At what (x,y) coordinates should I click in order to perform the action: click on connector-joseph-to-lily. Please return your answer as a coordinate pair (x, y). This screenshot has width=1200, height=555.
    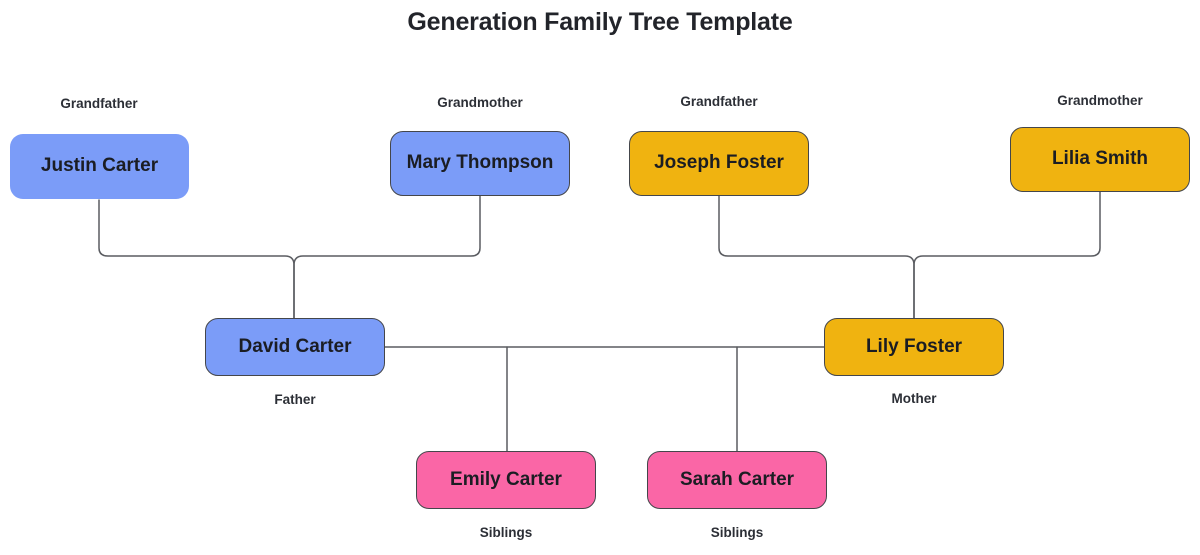
    Looking at the image, I should click on (816, 257).